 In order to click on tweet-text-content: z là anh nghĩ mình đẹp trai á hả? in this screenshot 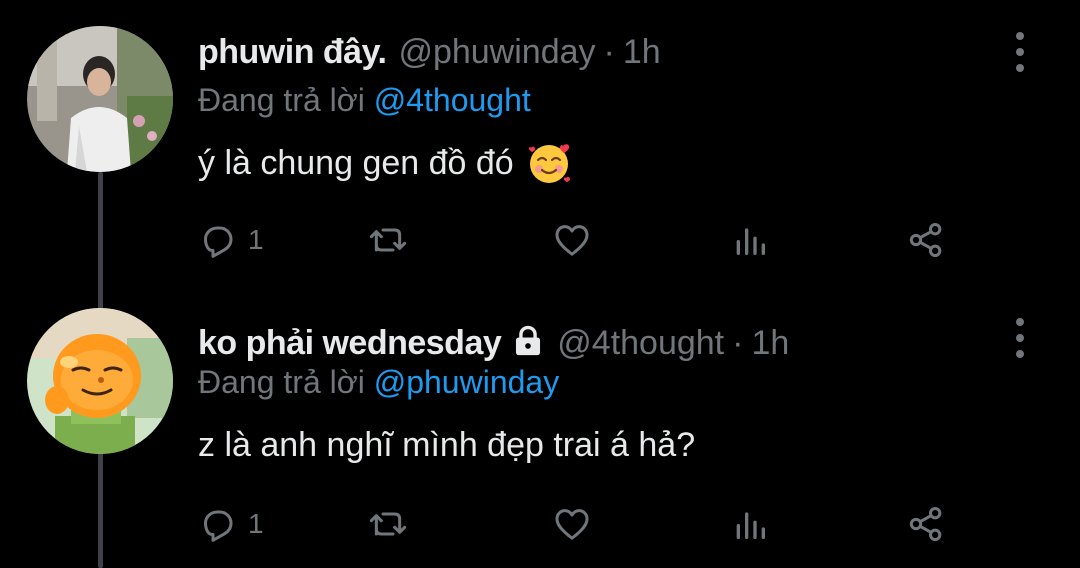, I will do `click(447, 445)`.